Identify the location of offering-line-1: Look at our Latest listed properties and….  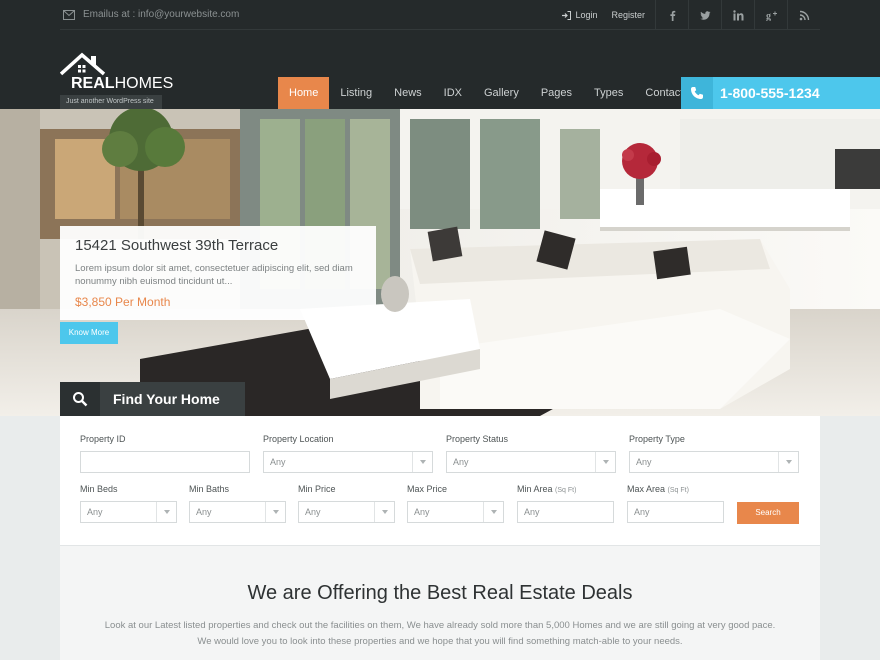
(440, 625).